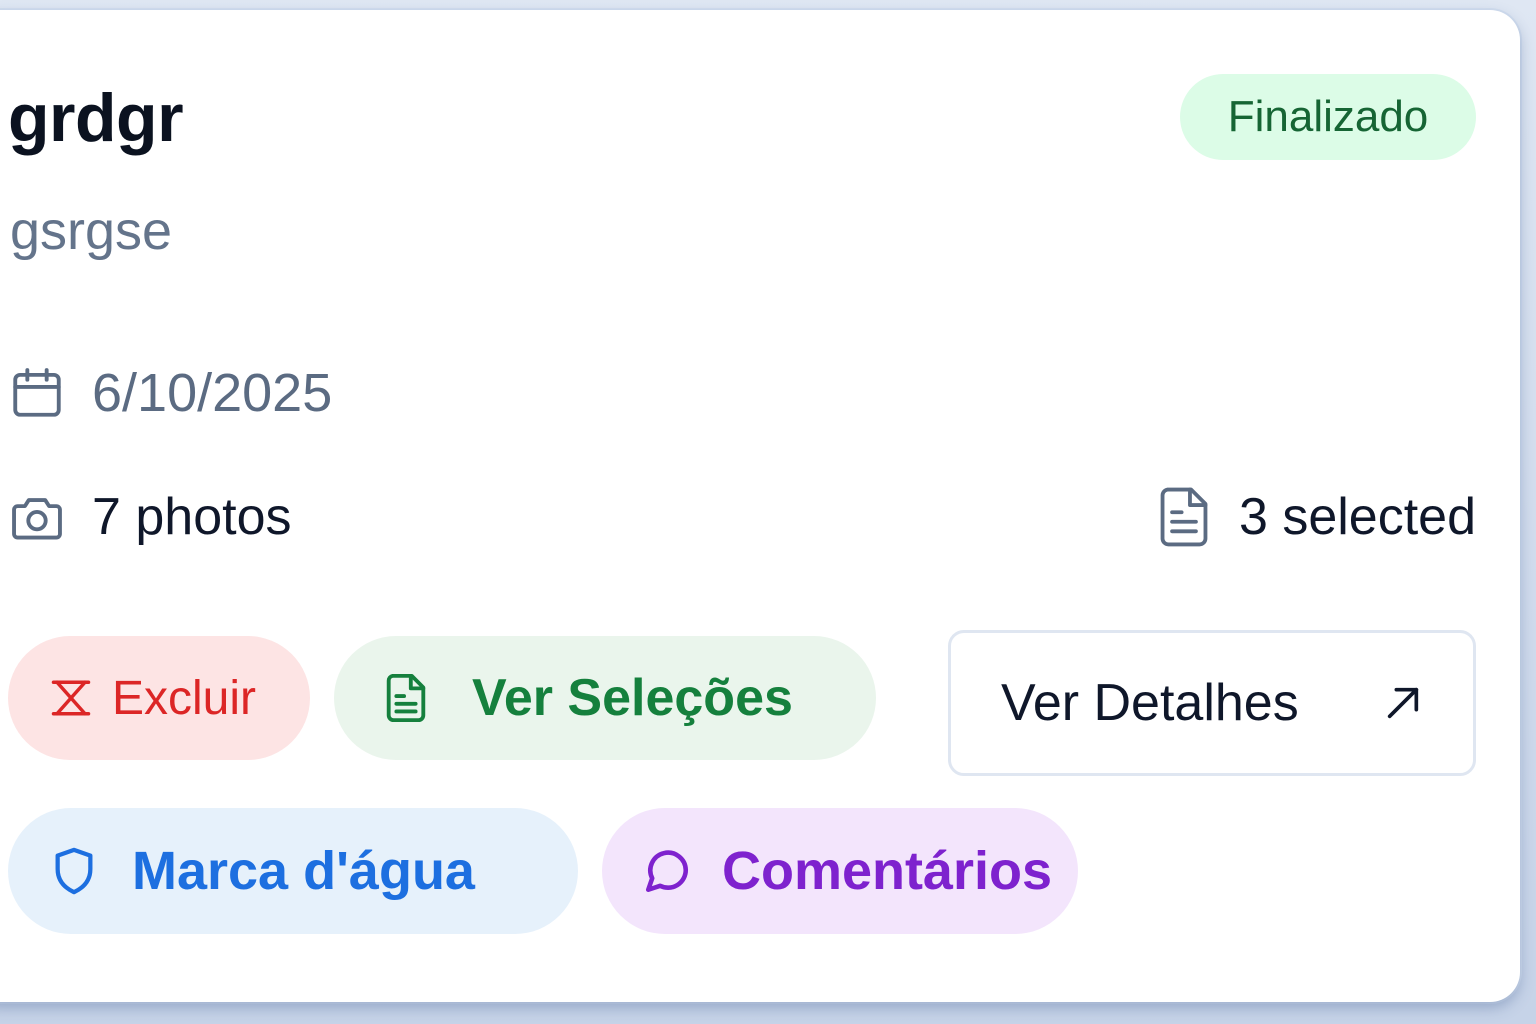 The height and width of the screenshot is (1024, 1536). I want to click on watermark-button: Marca d'água, so click(293, 871).